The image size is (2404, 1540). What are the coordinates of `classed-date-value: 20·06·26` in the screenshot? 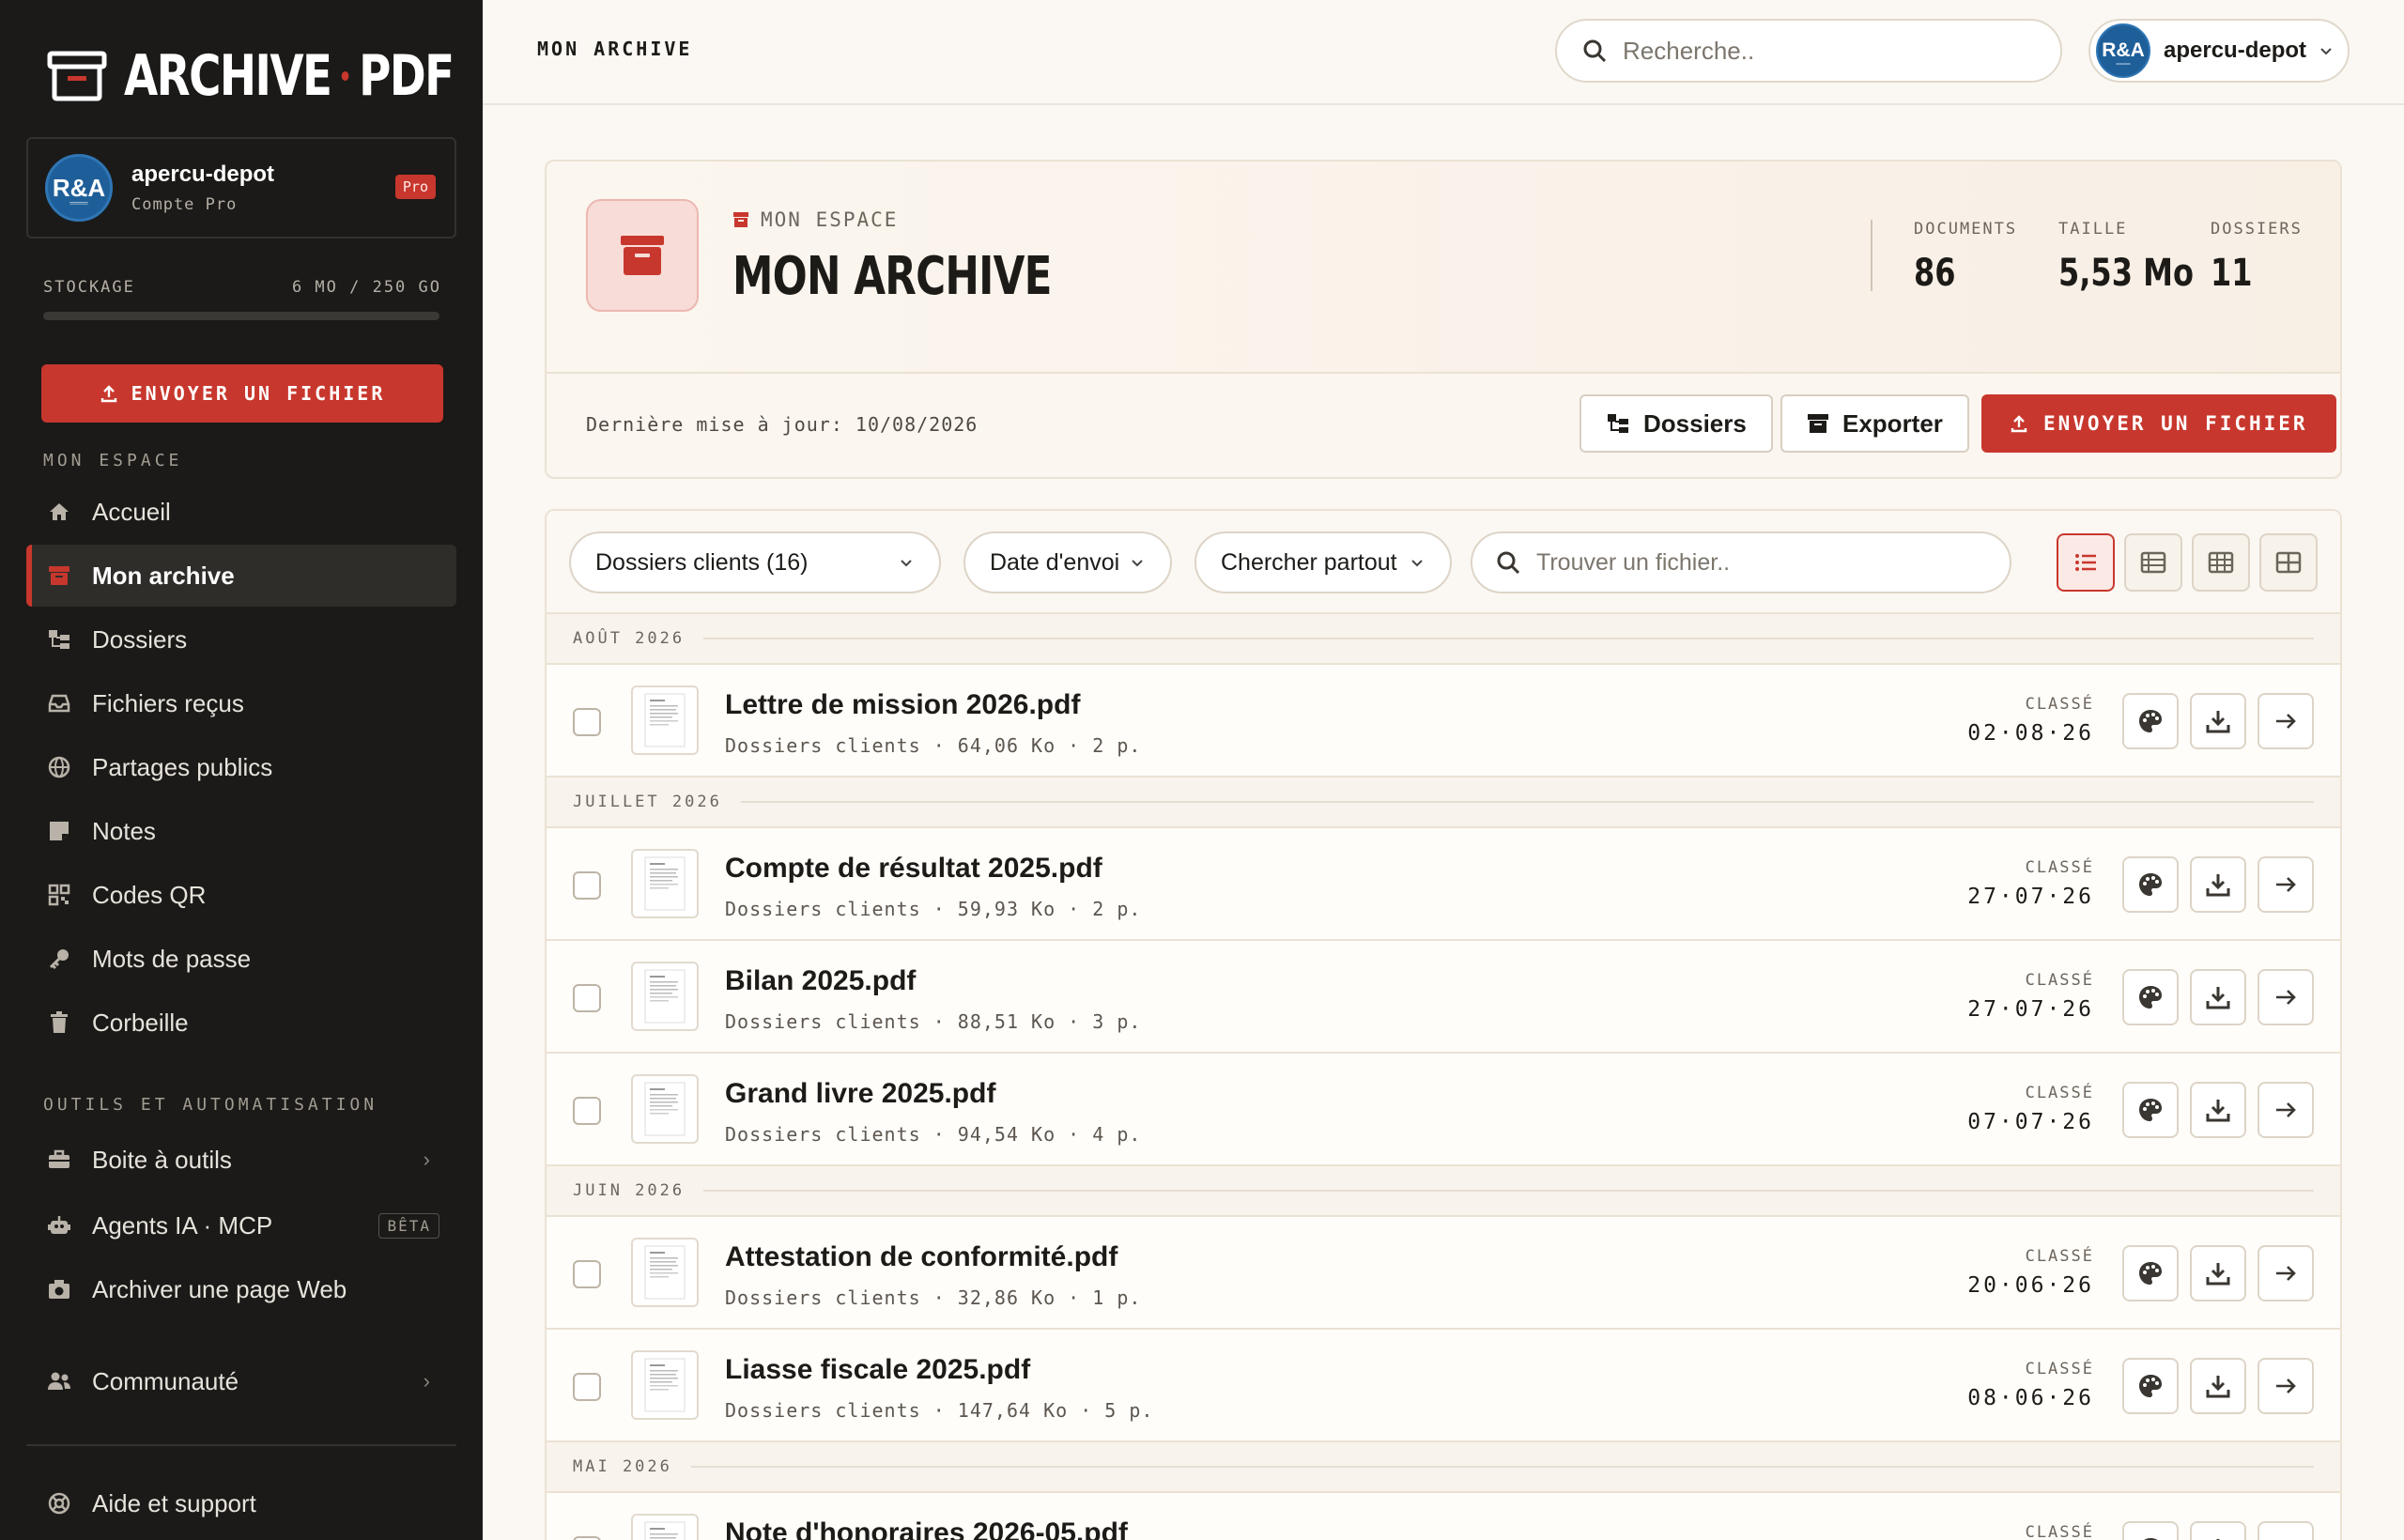 It's located at (2030, 1285).